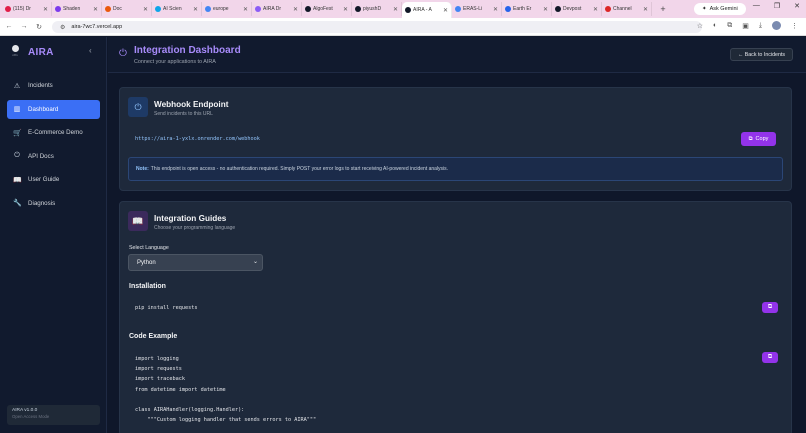 The image size is (806, 433). What do you see at coordinates (195, 262) in the screenshot?
I see `language-select: Python ⌄` at bounding box center [195, 262].